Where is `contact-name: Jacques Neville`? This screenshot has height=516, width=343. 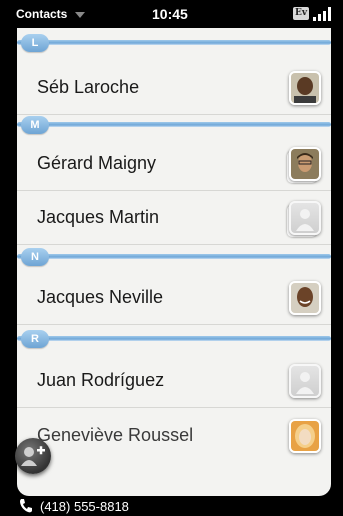 contact-name: Jacques Neville is located at coordinates (100, 297).